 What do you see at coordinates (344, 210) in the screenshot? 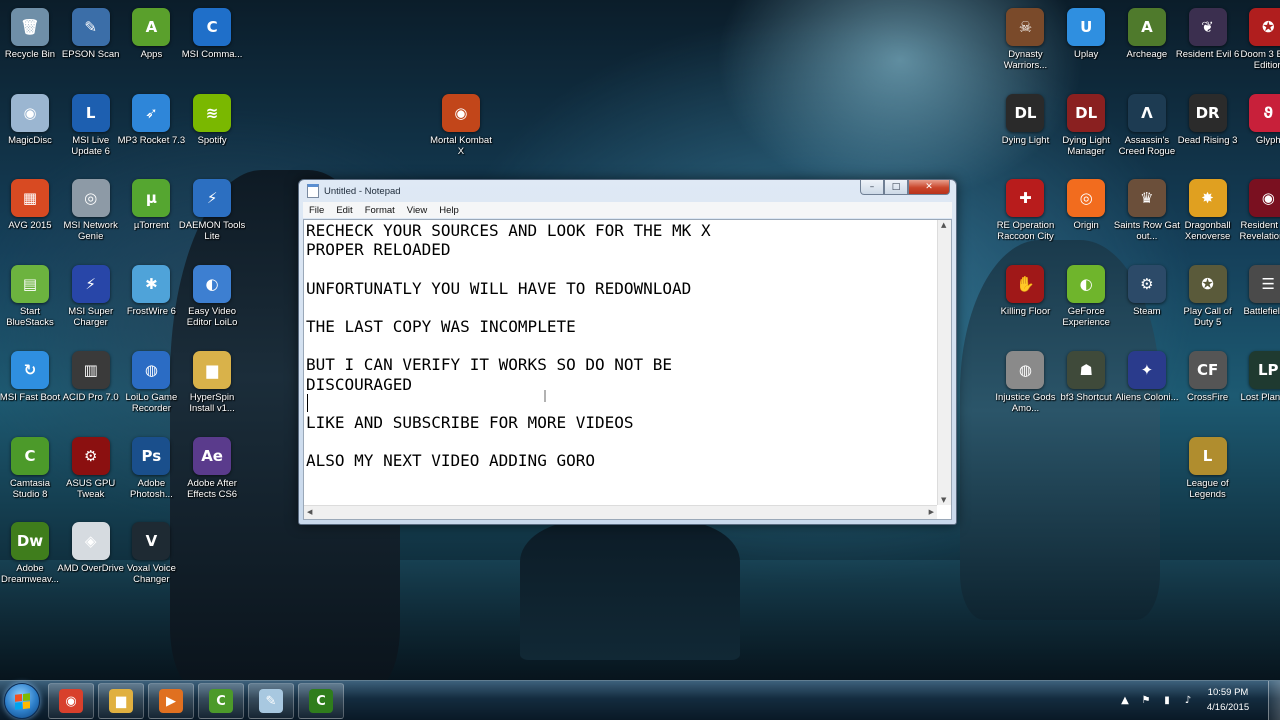
I see `menu-edit: Edit` at bounding box center [344, 210].